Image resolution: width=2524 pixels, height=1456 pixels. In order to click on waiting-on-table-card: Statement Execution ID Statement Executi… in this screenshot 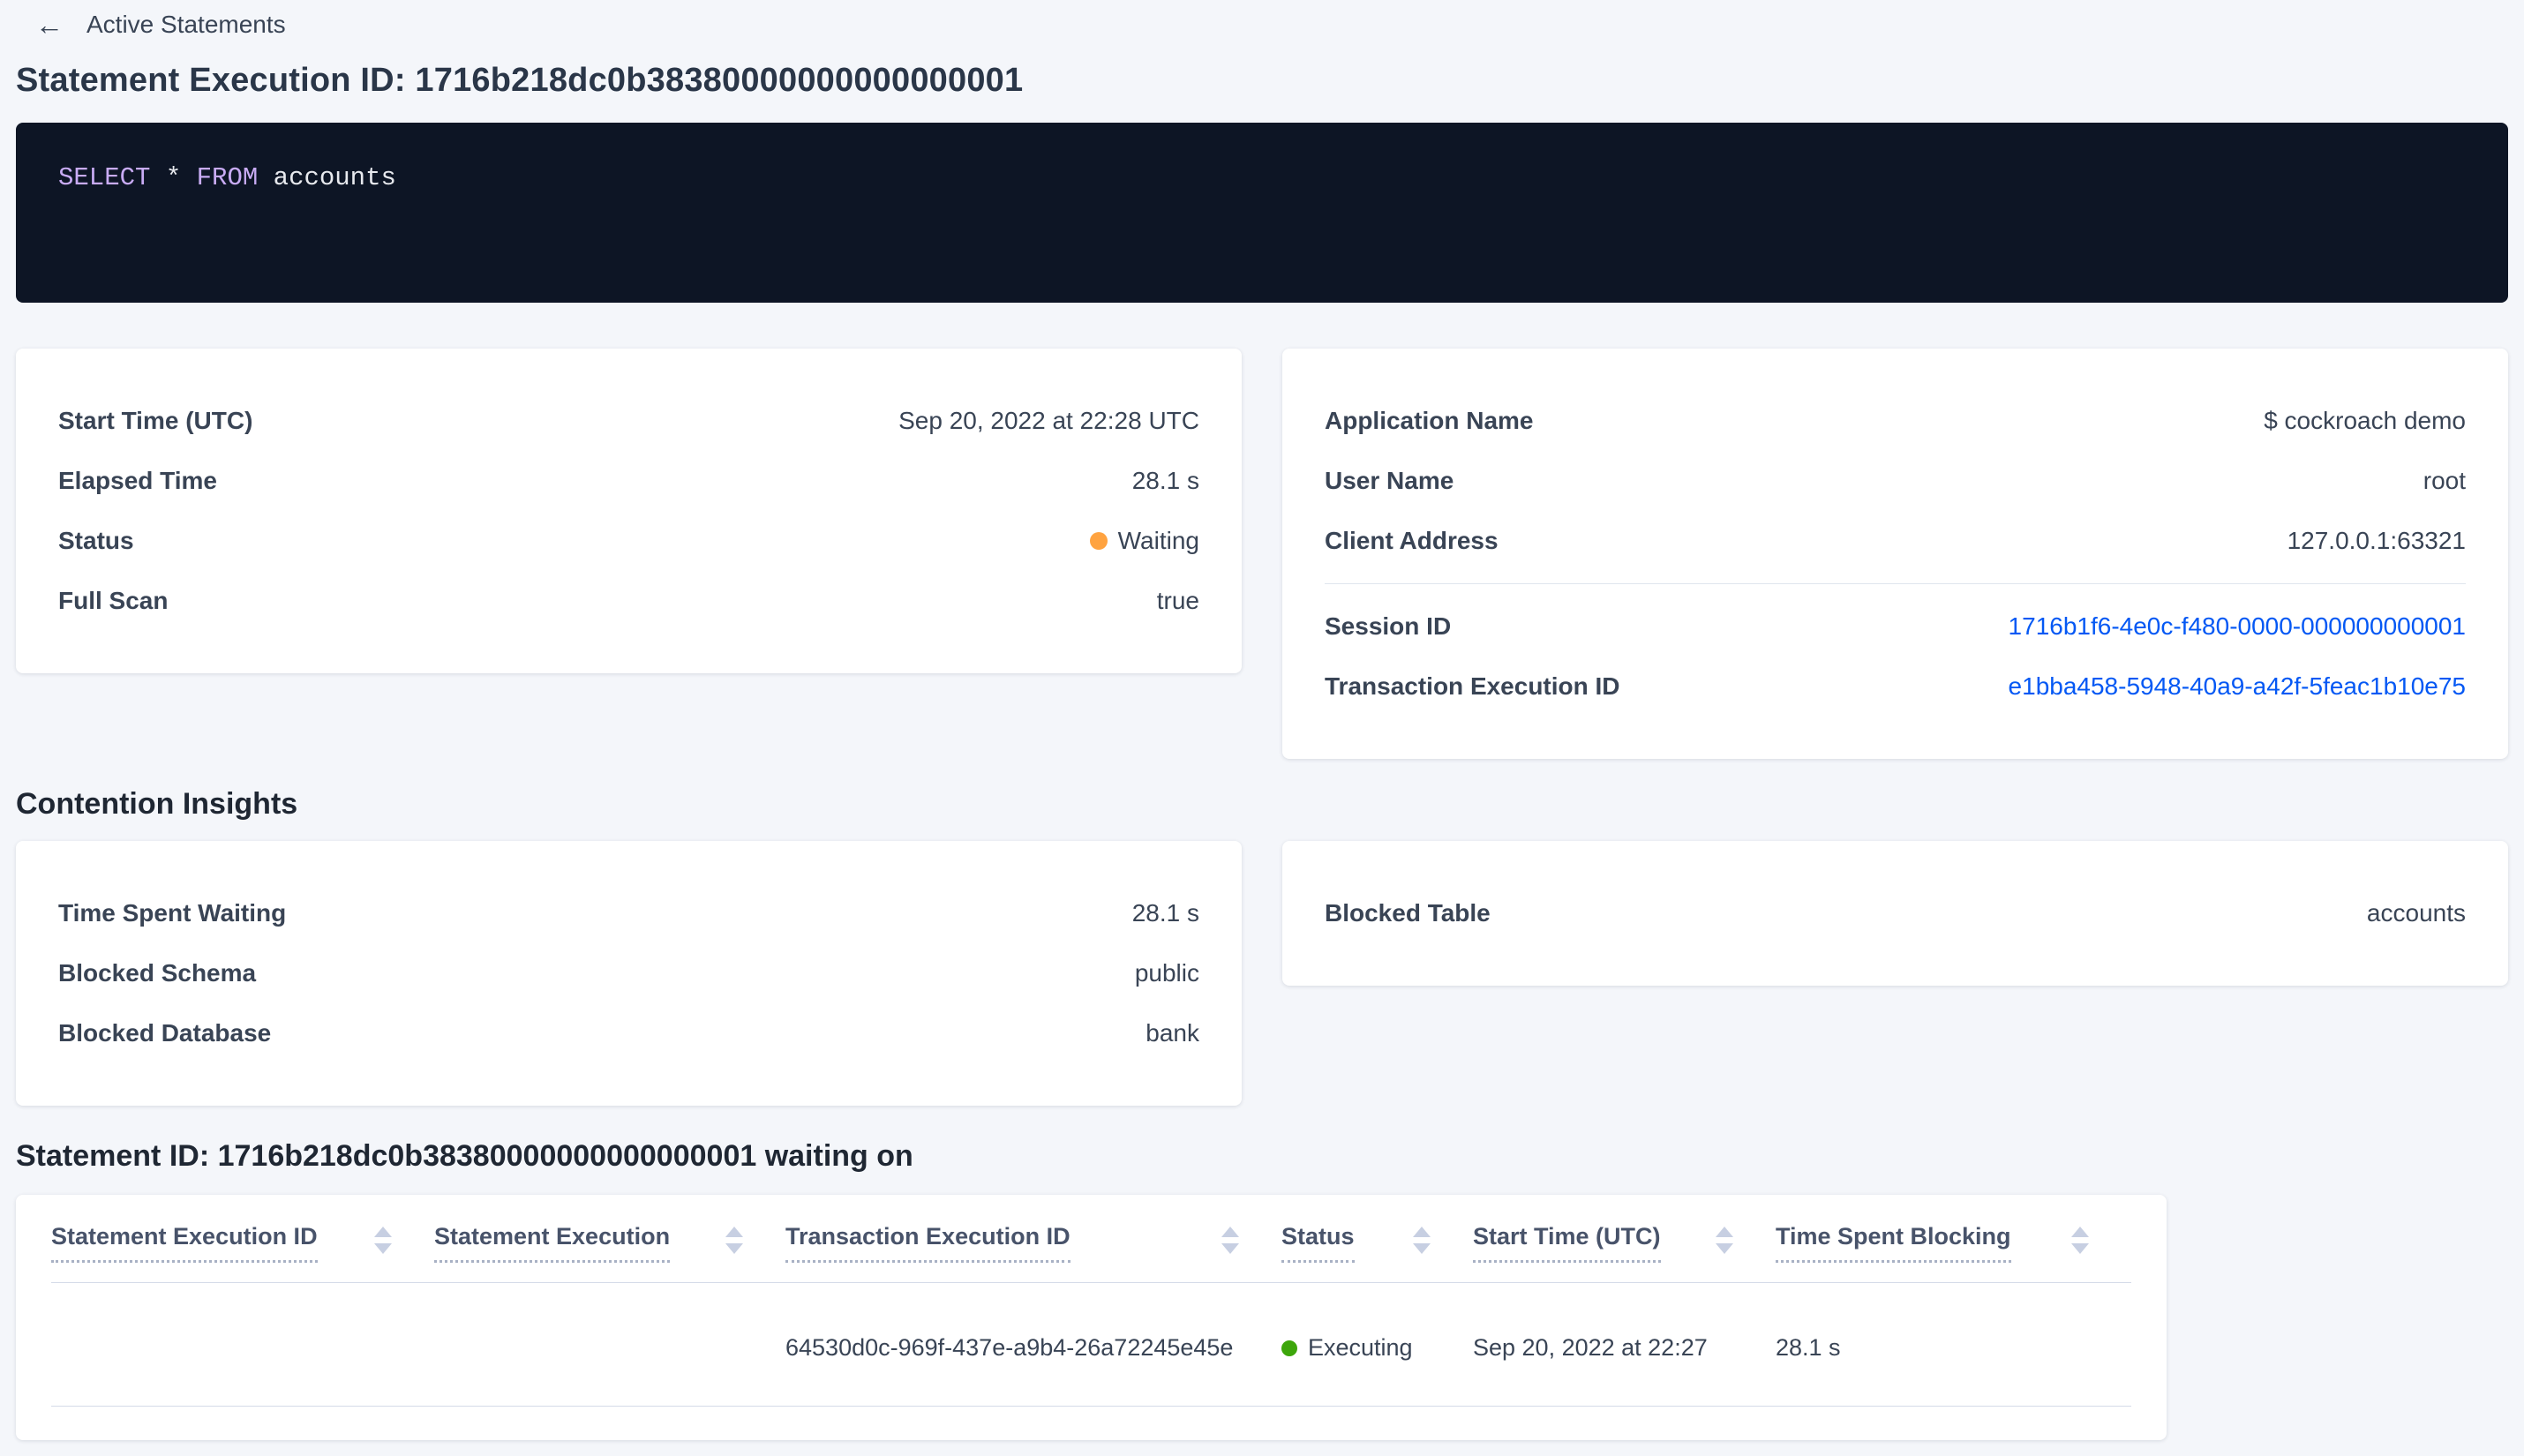, I will do `click(1091, 1317)`.